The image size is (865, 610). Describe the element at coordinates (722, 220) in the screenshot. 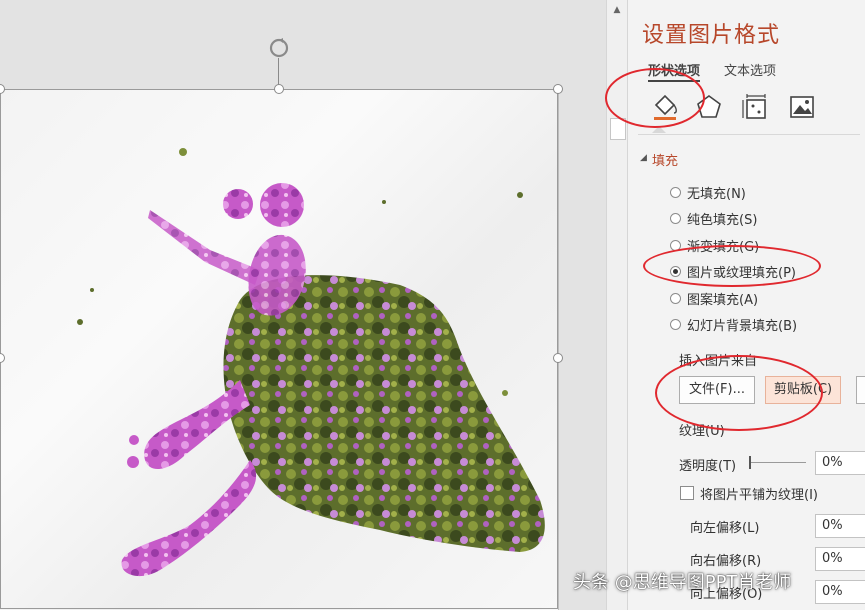

I see `radio-label: 纯色填充(S)` at that location.